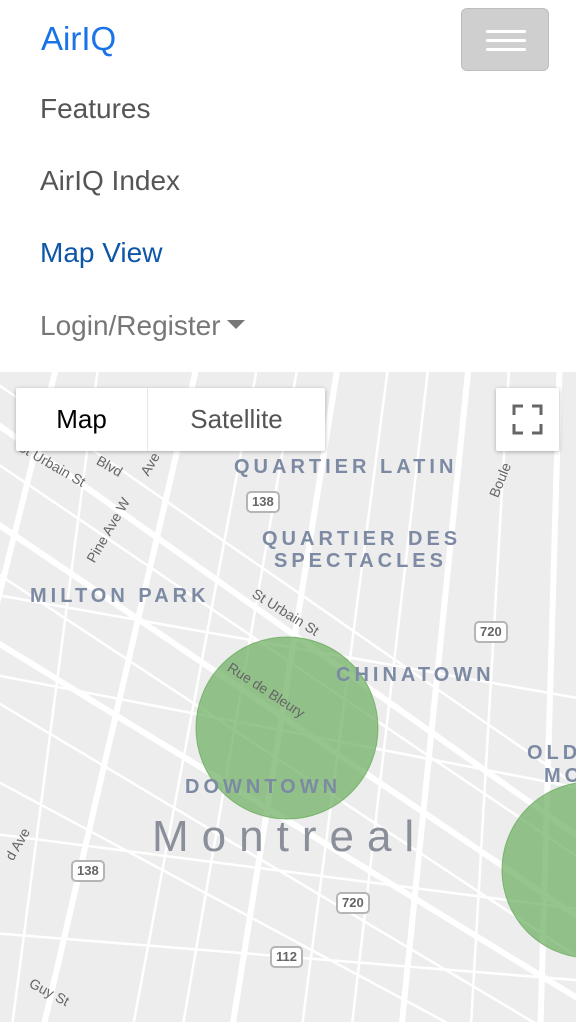  I want to click on area-label-spectacles: SPECTACLES, so click(360, 561).